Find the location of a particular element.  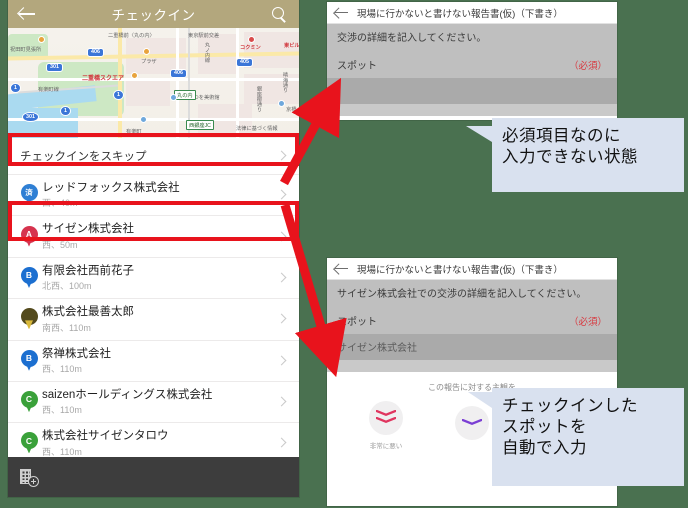

map-label: 京橋 is located at coordinates (291, 110).